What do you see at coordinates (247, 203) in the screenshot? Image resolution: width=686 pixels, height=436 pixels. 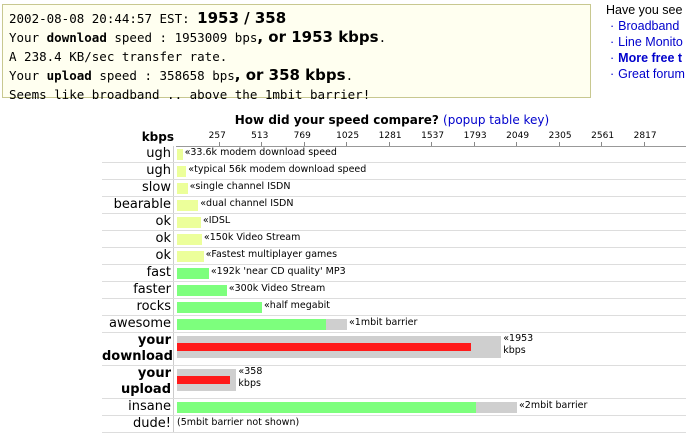 I see `bar-note: «dual channel ISDN` at bounding box center [247, 203].